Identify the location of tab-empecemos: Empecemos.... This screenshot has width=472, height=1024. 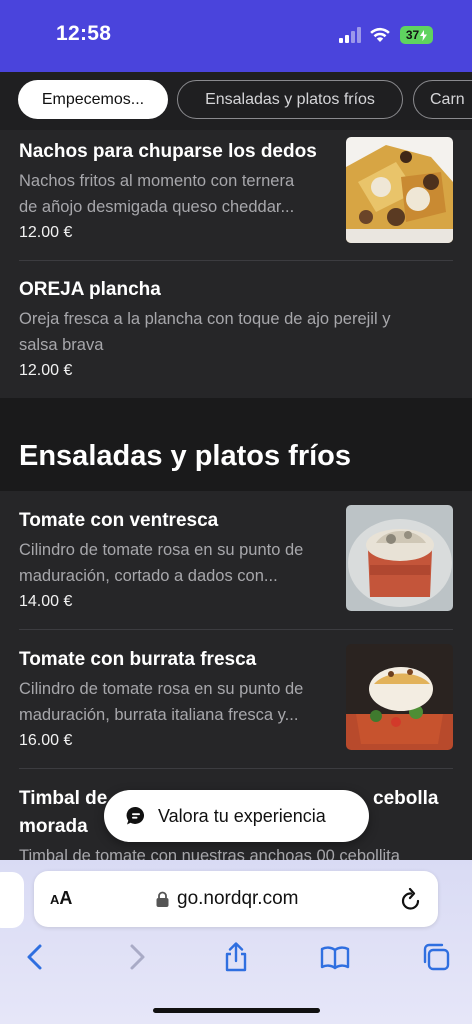
(93, 99).